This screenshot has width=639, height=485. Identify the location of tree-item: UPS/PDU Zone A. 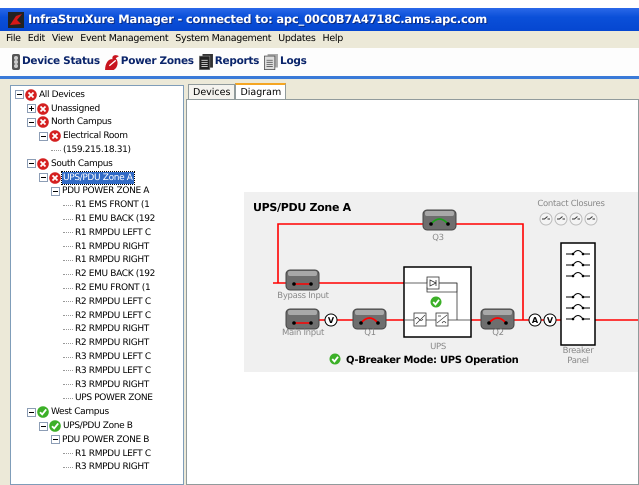
(98, 178).